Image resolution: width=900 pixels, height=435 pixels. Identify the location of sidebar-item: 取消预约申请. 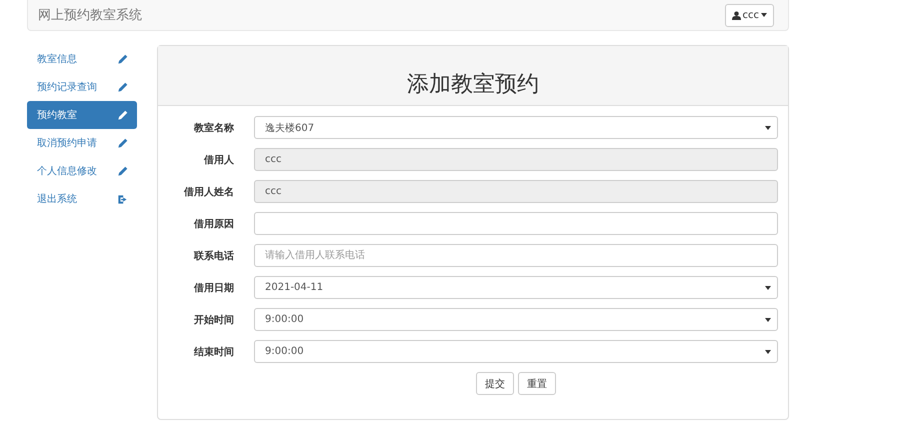
(82, 143).